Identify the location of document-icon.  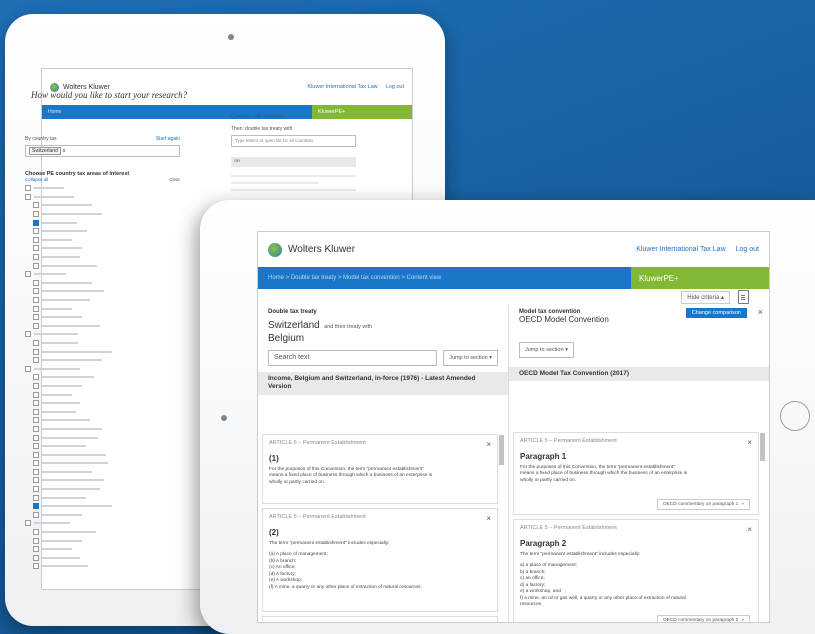
(743, 297).